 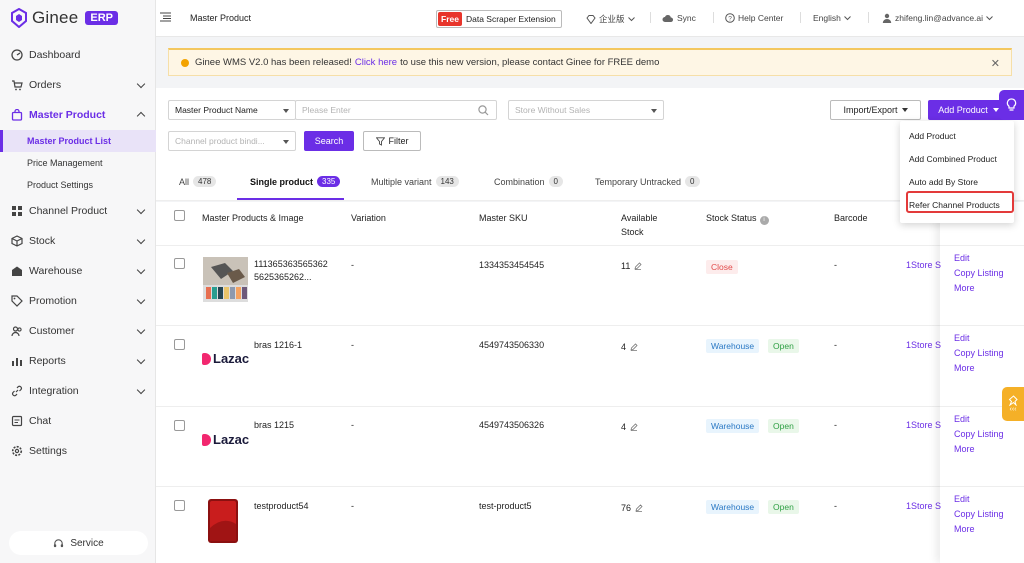 What do you see at coordinates (281, 506) in the screenshot?
I see `product-name: testproduct54` at bounding box center [281, 506].